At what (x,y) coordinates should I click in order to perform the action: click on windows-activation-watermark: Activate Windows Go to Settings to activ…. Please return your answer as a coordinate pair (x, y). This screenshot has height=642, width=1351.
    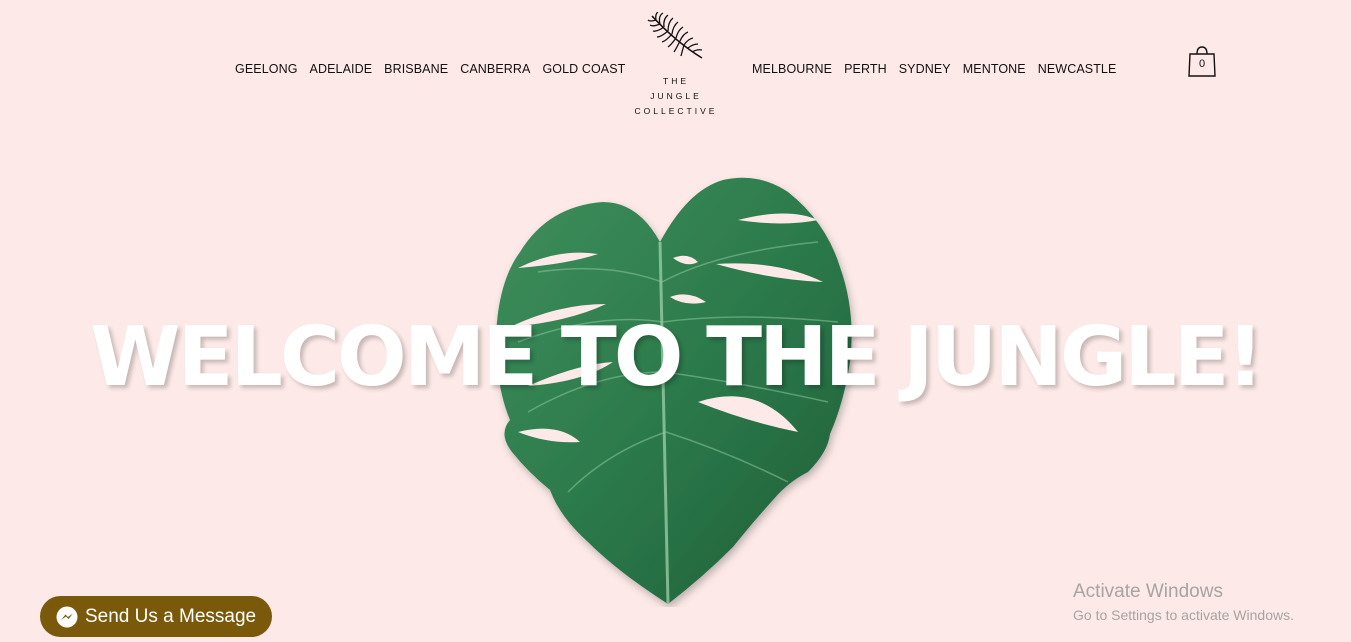
    Looking at the image, I should click on (1183, 602).